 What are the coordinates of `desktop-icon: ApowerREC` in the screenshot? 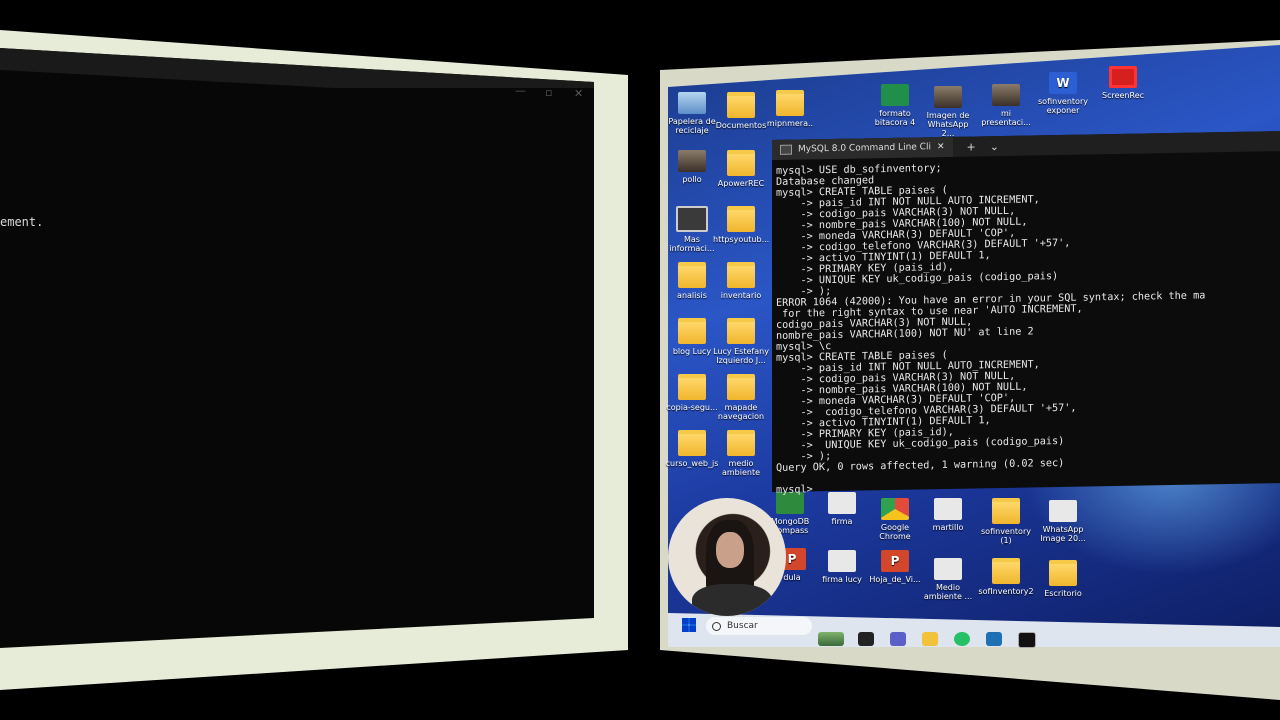 It's located at (741, 169).